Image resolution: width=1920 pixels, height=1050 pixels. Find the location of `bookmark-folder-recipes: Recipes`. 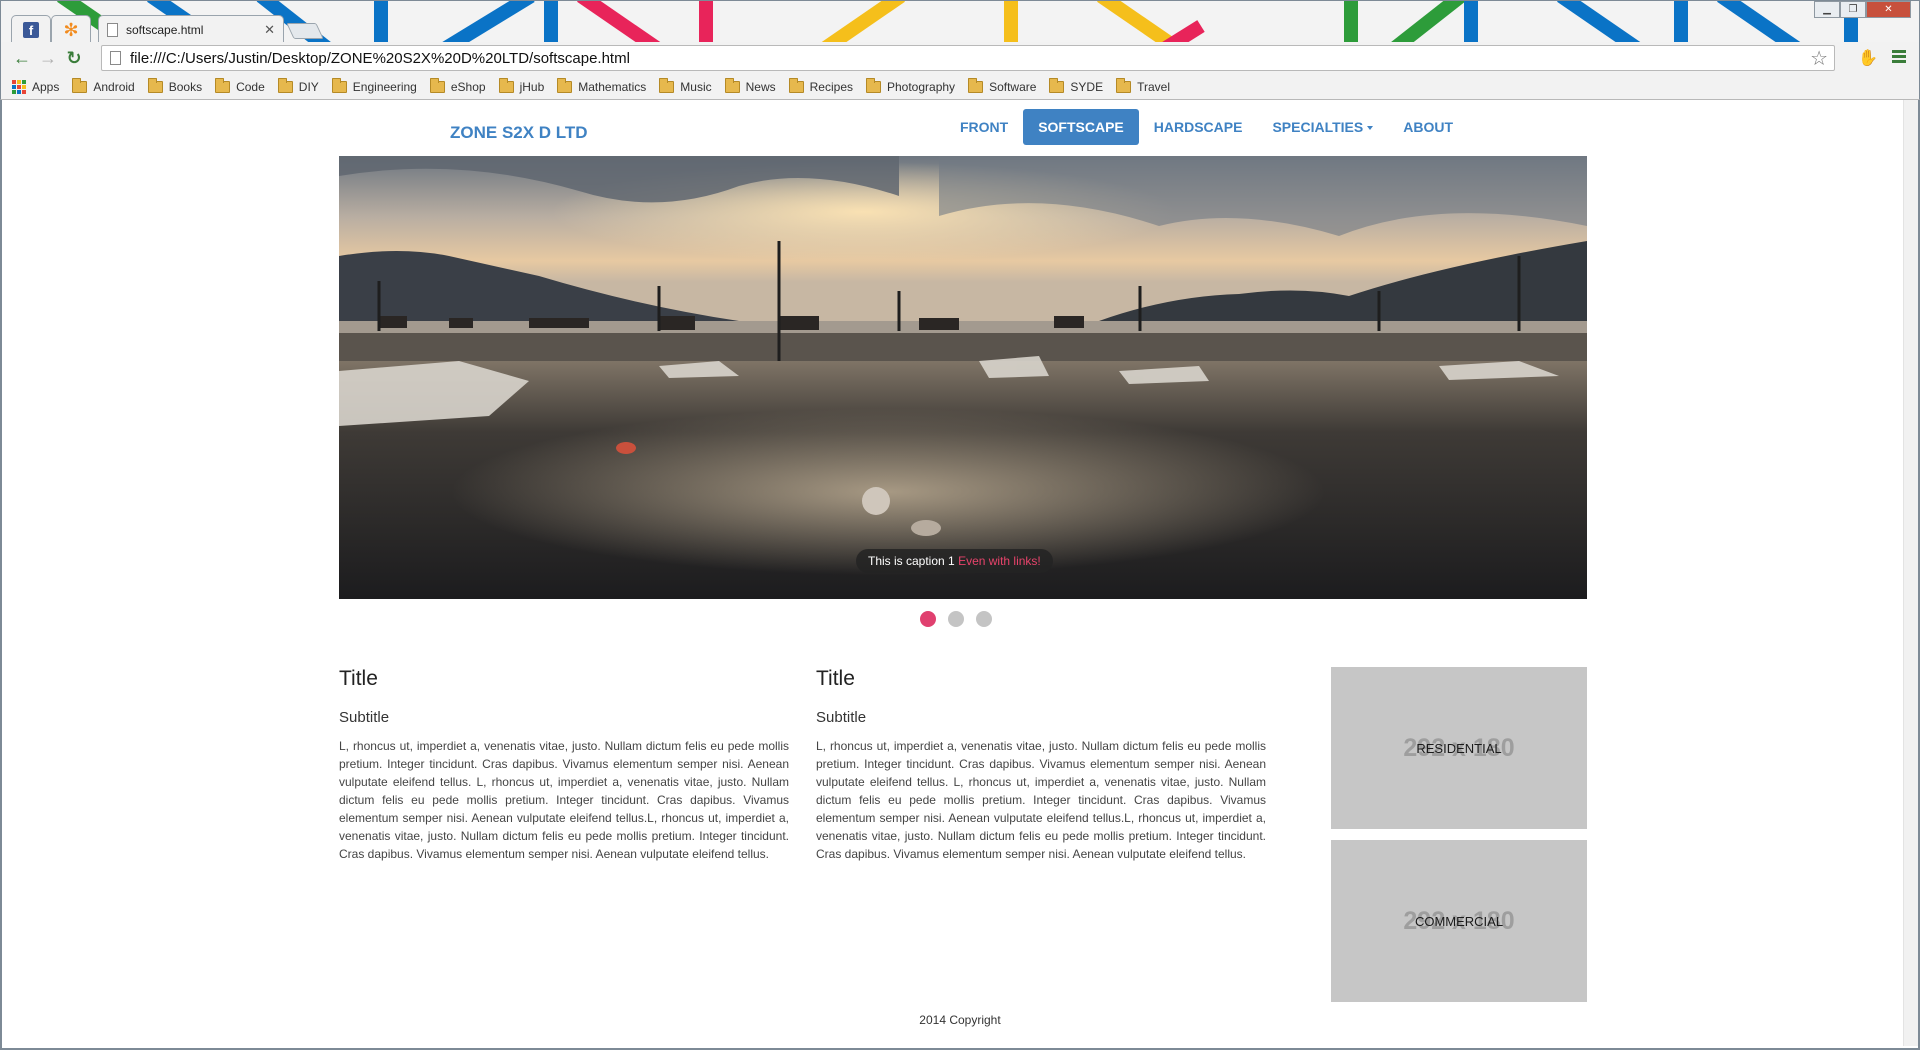

bookmark-folder-recipes: Recipes is located at coordinates (820, 85).